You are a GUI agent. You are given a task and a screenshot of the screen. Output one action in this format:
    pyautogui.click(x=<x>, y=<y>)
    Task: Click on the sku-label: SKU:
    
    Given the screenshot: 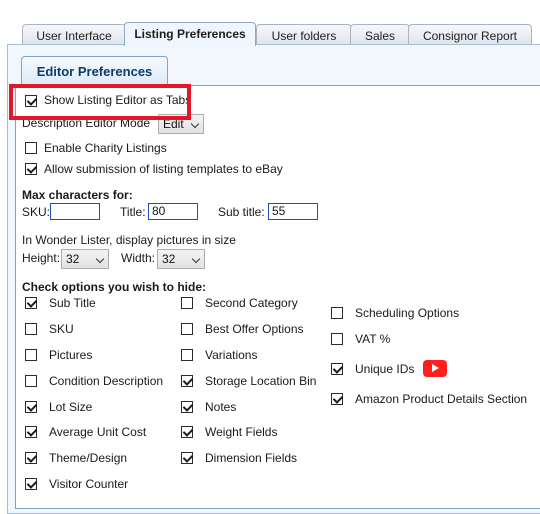 What is the action you would take?
    pyautogui.click(x=36, y=212)
    